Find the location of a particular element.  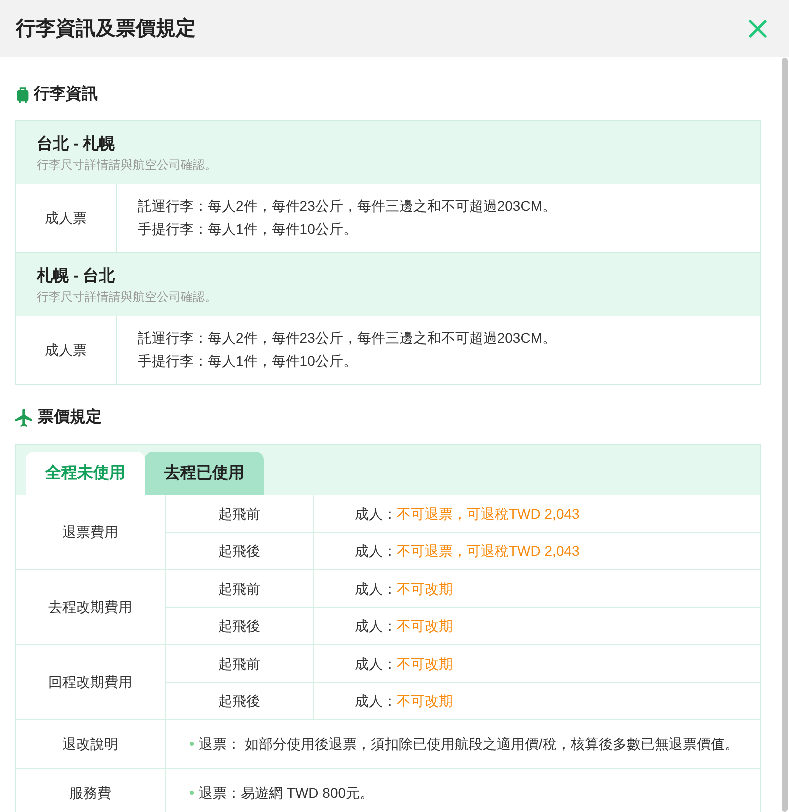

close-icon is located at coordinates (758, 29).